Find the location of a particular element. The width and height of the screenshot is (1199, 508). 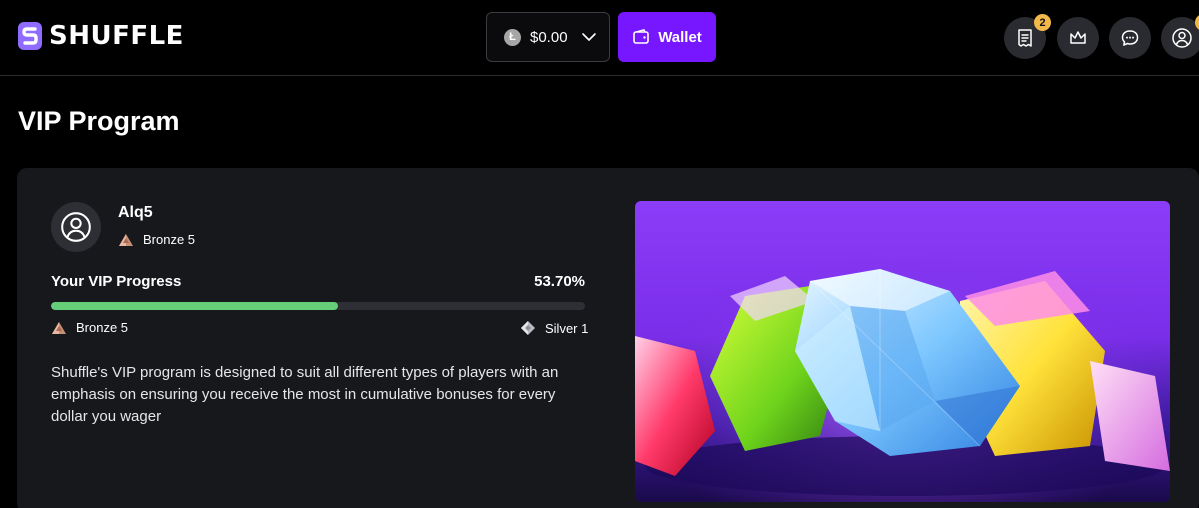

profile-badge: 4 is located at coordinates (1197, 22).